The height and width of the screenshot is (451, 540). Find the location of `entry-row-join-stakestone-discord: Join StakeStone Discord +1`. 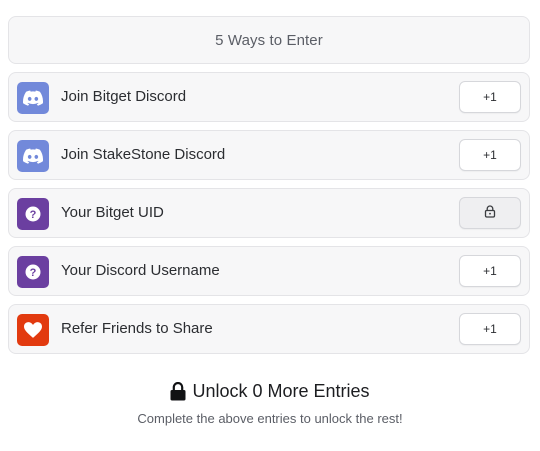

entry-row-join-stakestone-discord: Join StakeStone Discord +1 is located at coordinates (269, 155).